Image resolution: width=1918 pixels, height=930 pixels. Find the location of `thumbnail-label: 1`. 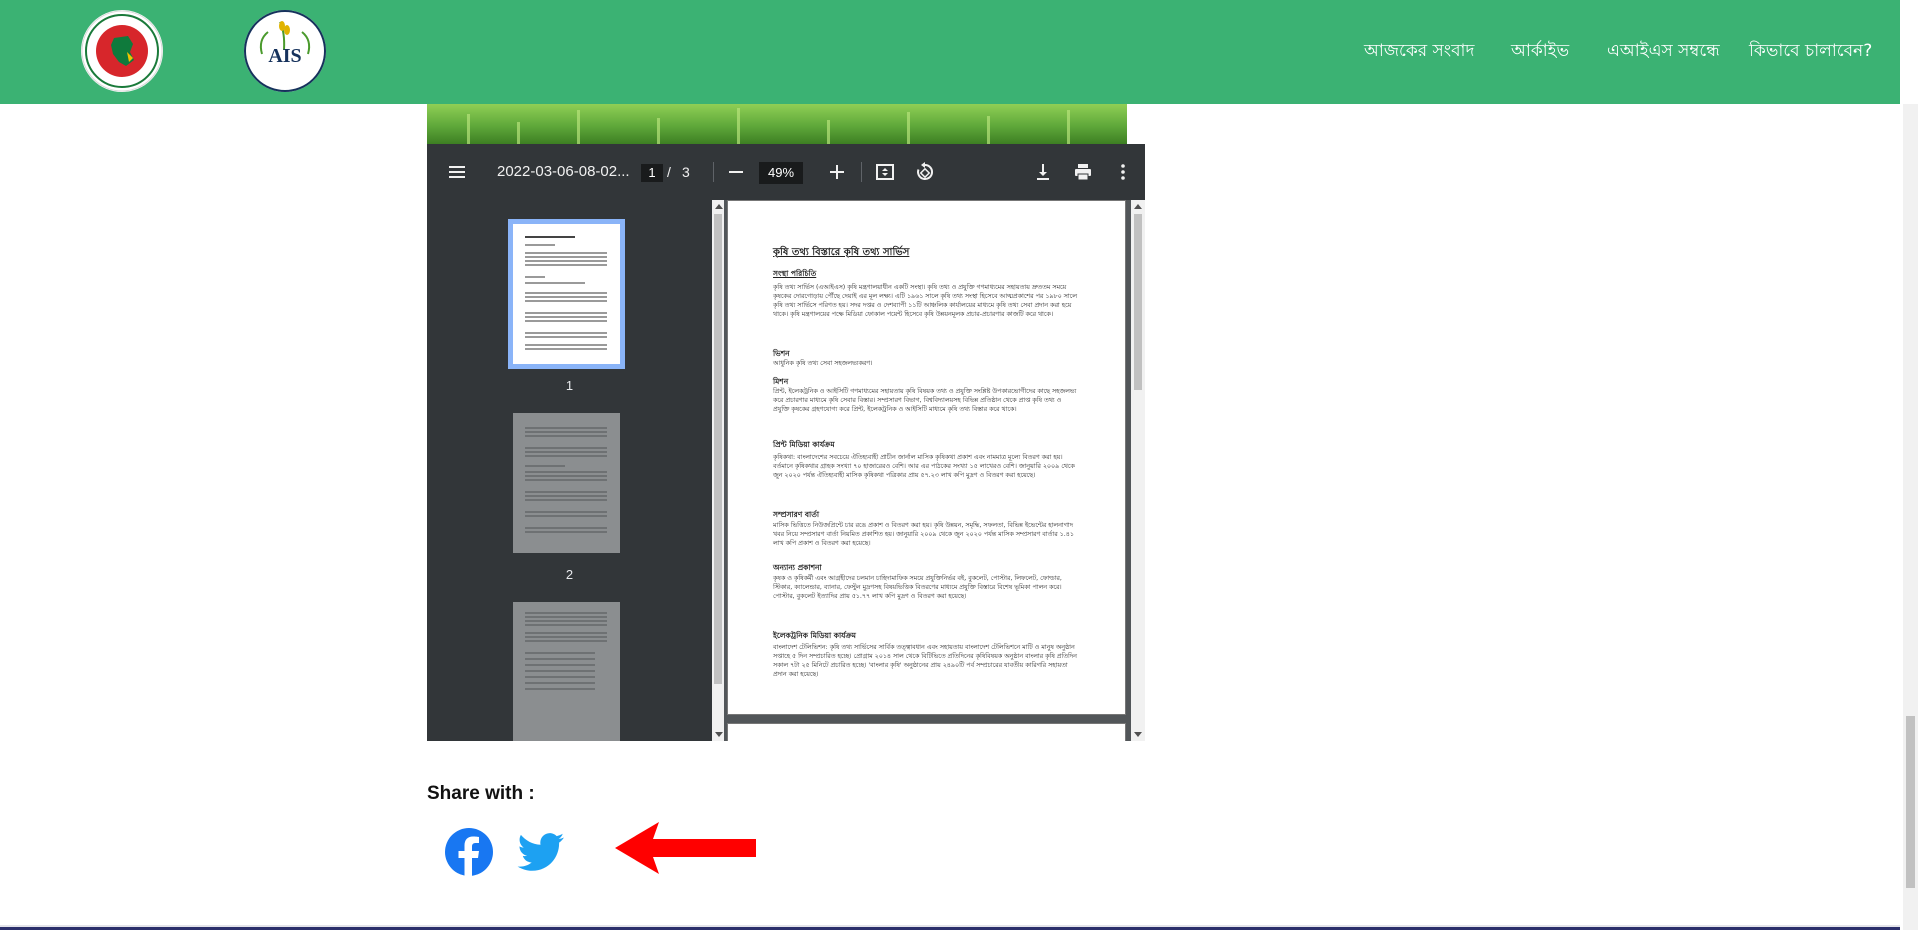

thumbnail-label: 1 is located at coordinates (569, 385).